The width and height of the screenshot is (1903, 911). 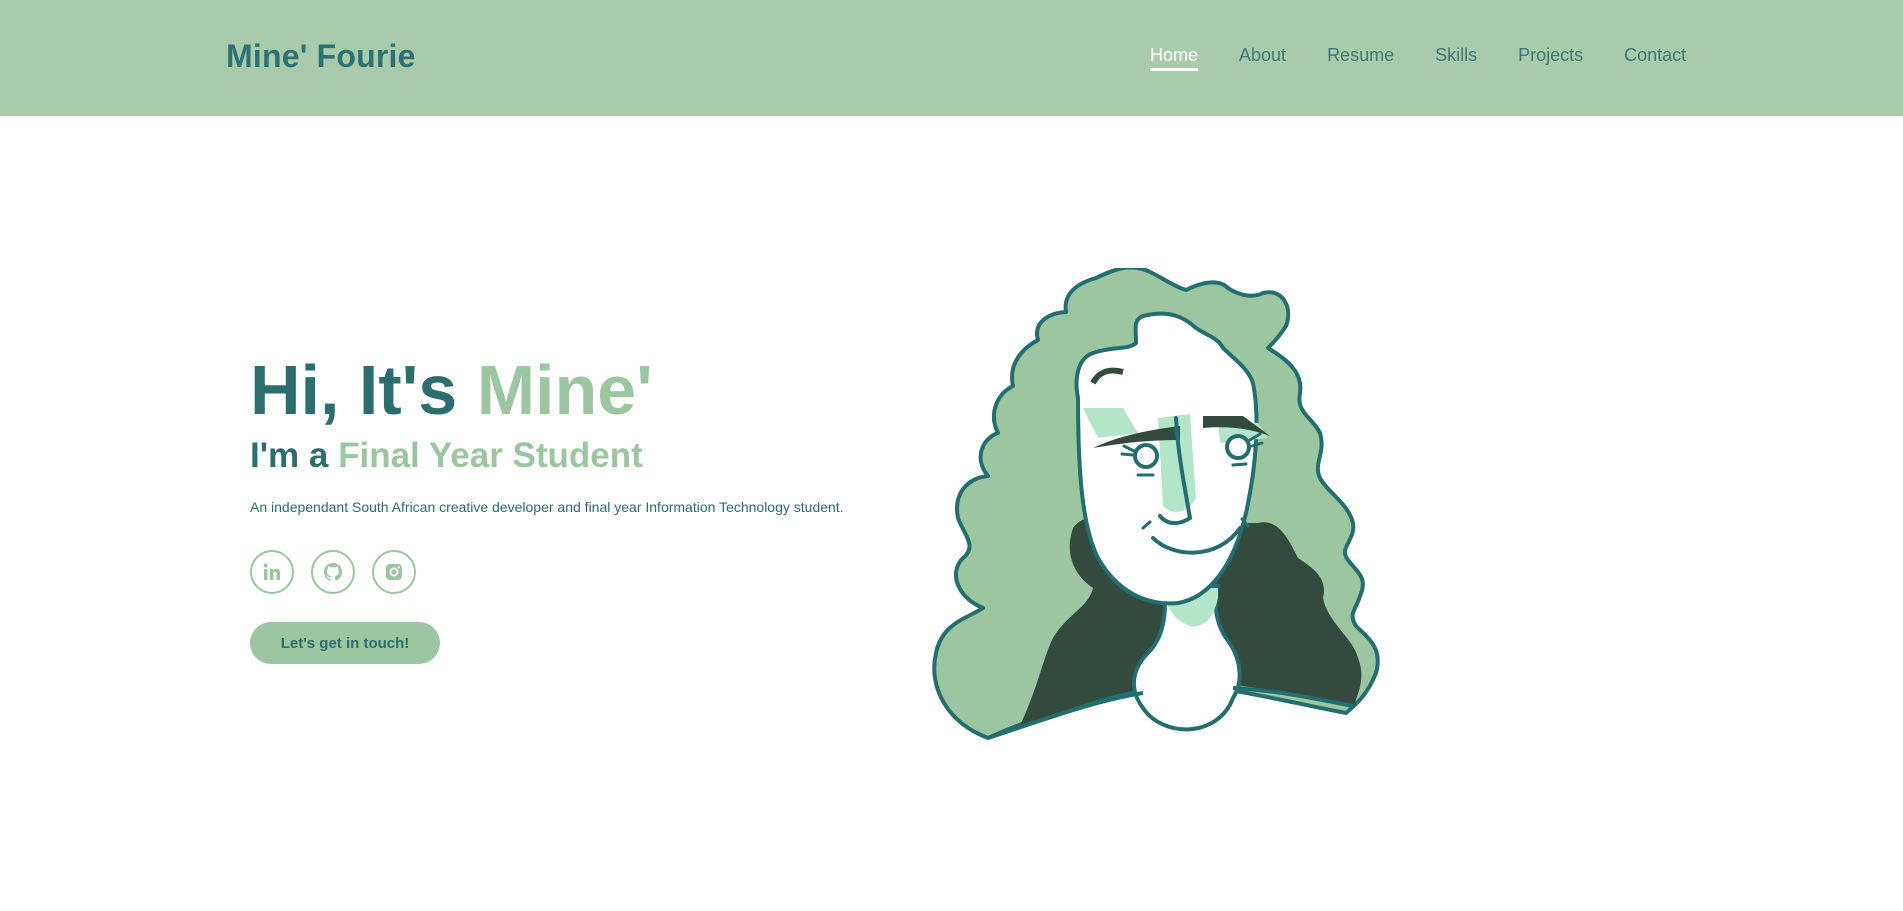 I want to click on nav-link-home: Home, so click(x=1174, y=58).